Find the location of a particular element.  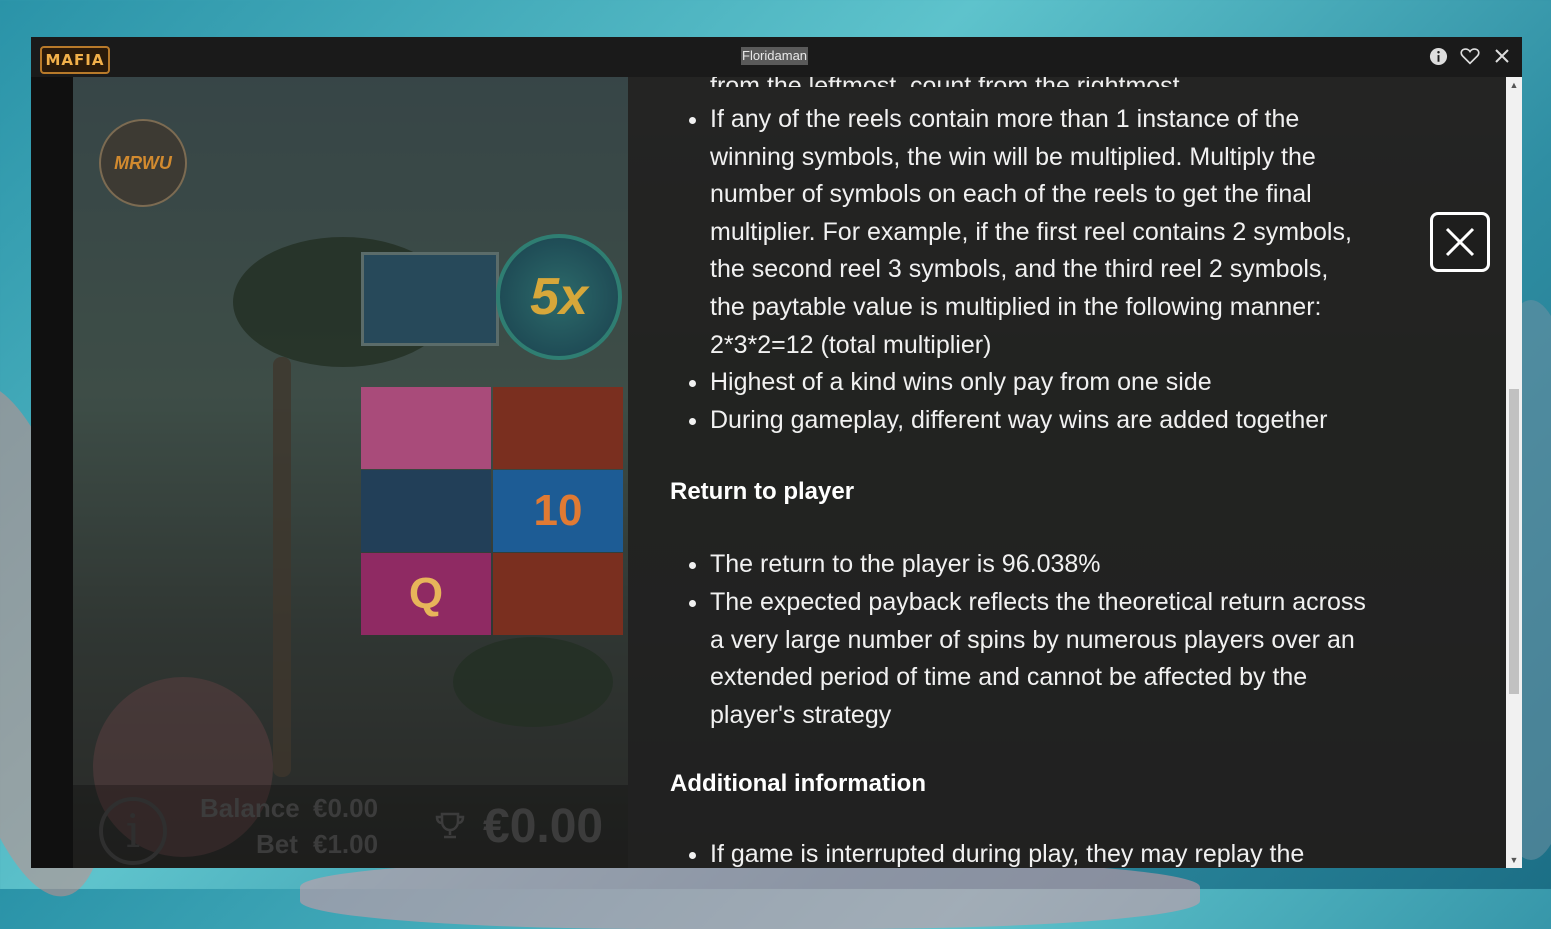

game-status-bar: i Balance €0.00 Bet €1.00 €0.00 is located at coordinates (350, 826).